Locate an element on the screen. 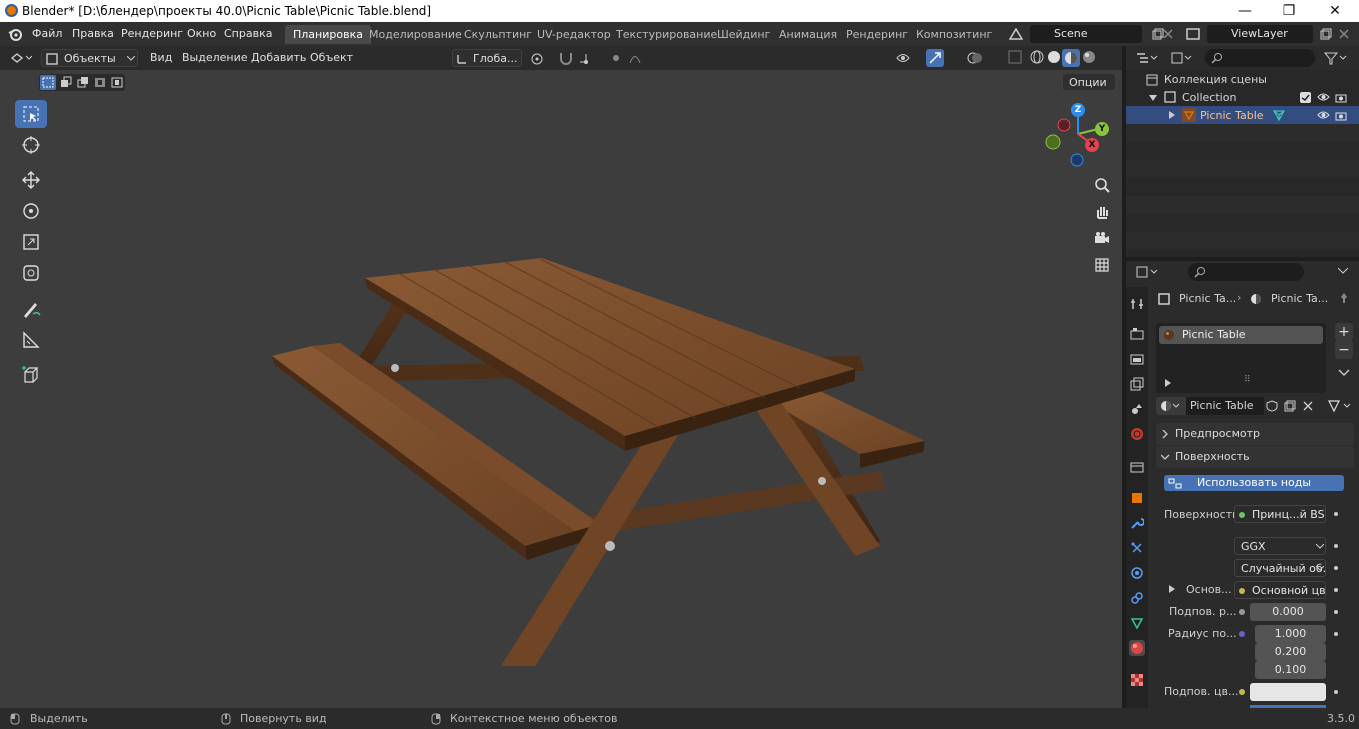 The image size is (1359, 729). tab-modifiers is located at coordinates (1137, 523).